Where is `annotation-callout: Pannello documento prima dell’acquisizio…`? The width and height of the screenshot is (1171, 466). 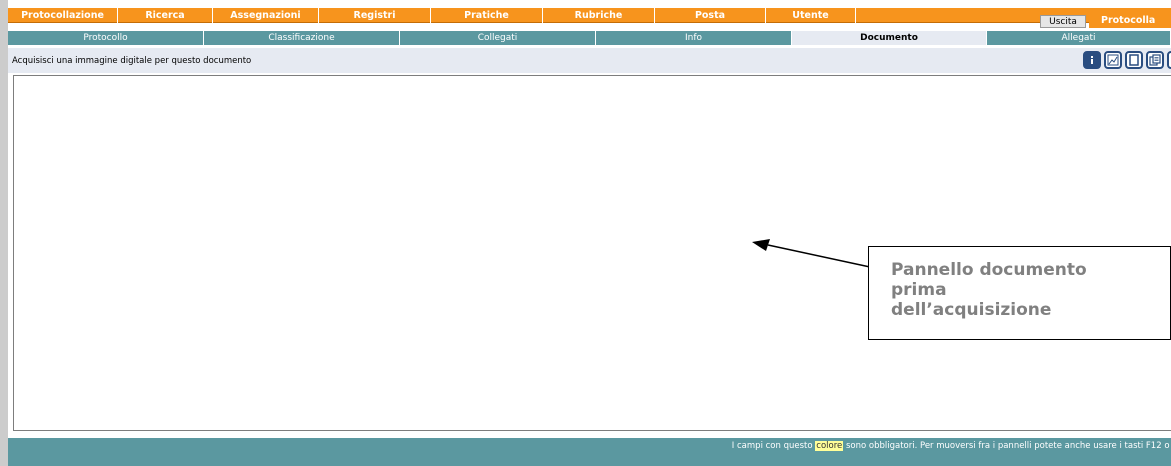 annotation-callout: Pannello documento prima dell’acquisizio… is located at coordinates (1019, 293).